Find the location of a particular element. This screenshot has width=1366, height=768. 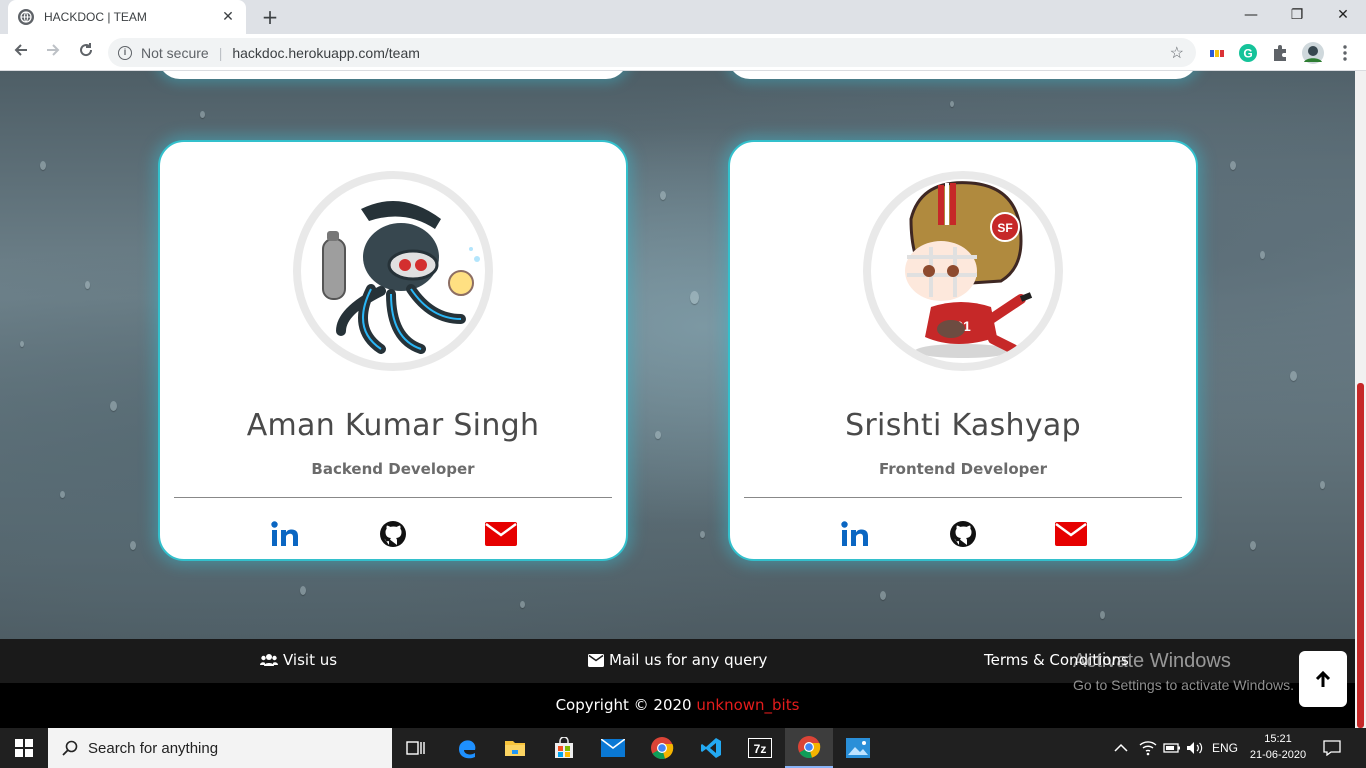

forward-button is located at coordinates (53, 53).